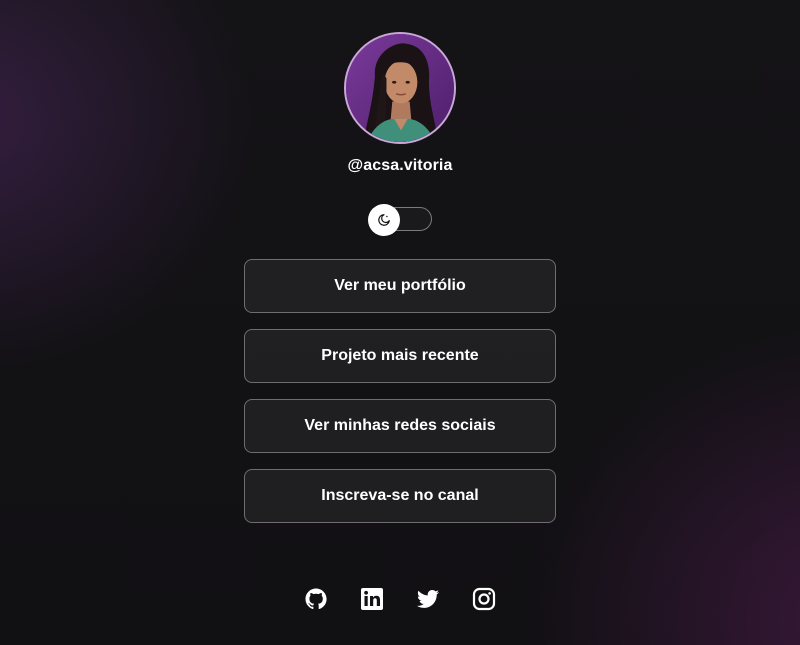  What do you see at coordinates (428, 599) in the screenshot?
I see `twitter-icon` at bounding box center [428, 599].